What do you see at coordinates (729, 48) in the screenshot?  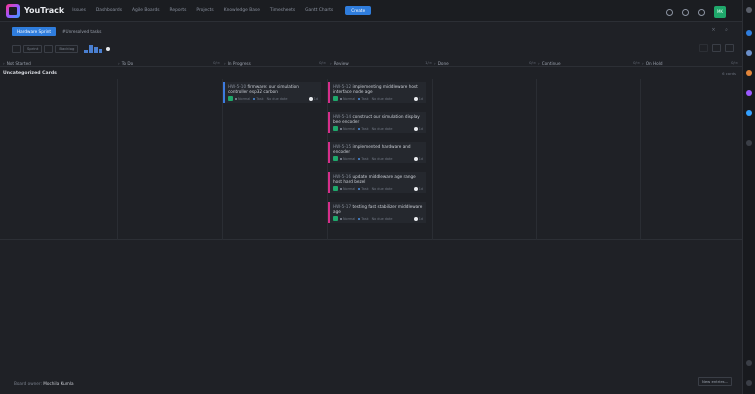 I see `board-settings-button` at bounding box center [729, 48].